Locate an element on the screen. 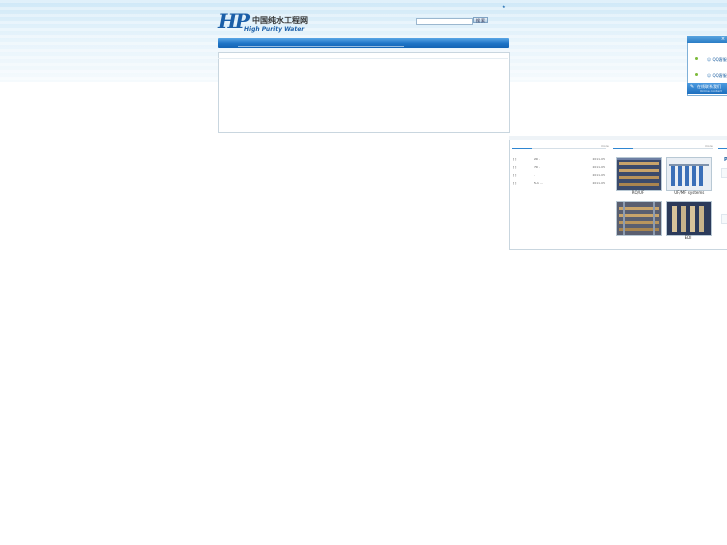 This screenshot has width=727, height=545. close-icon: × is located at coordinates (723, 39).